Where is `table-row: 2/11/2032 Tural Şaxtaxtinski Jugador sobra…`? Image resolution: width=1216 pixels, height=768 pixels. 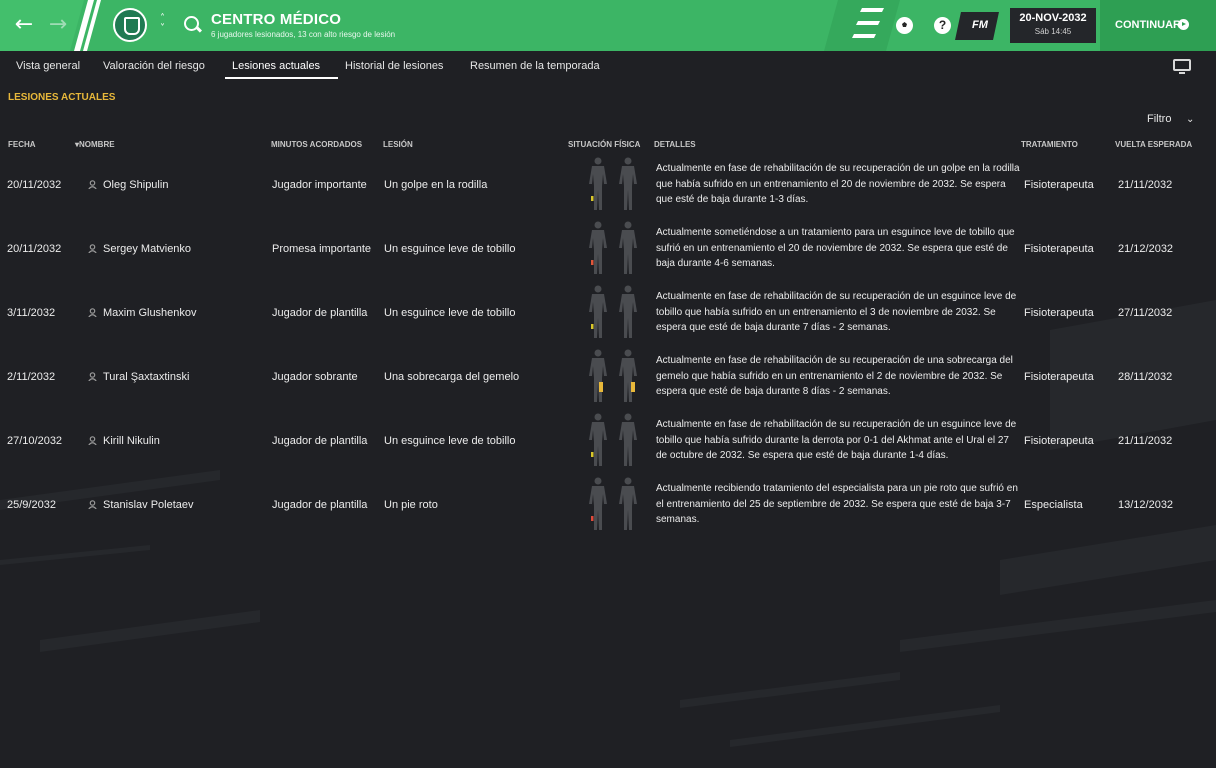
table-row: 2/11/2032 Tural Şaxtaxtinski Jugador sobra… is located at coordinates (608, 376).